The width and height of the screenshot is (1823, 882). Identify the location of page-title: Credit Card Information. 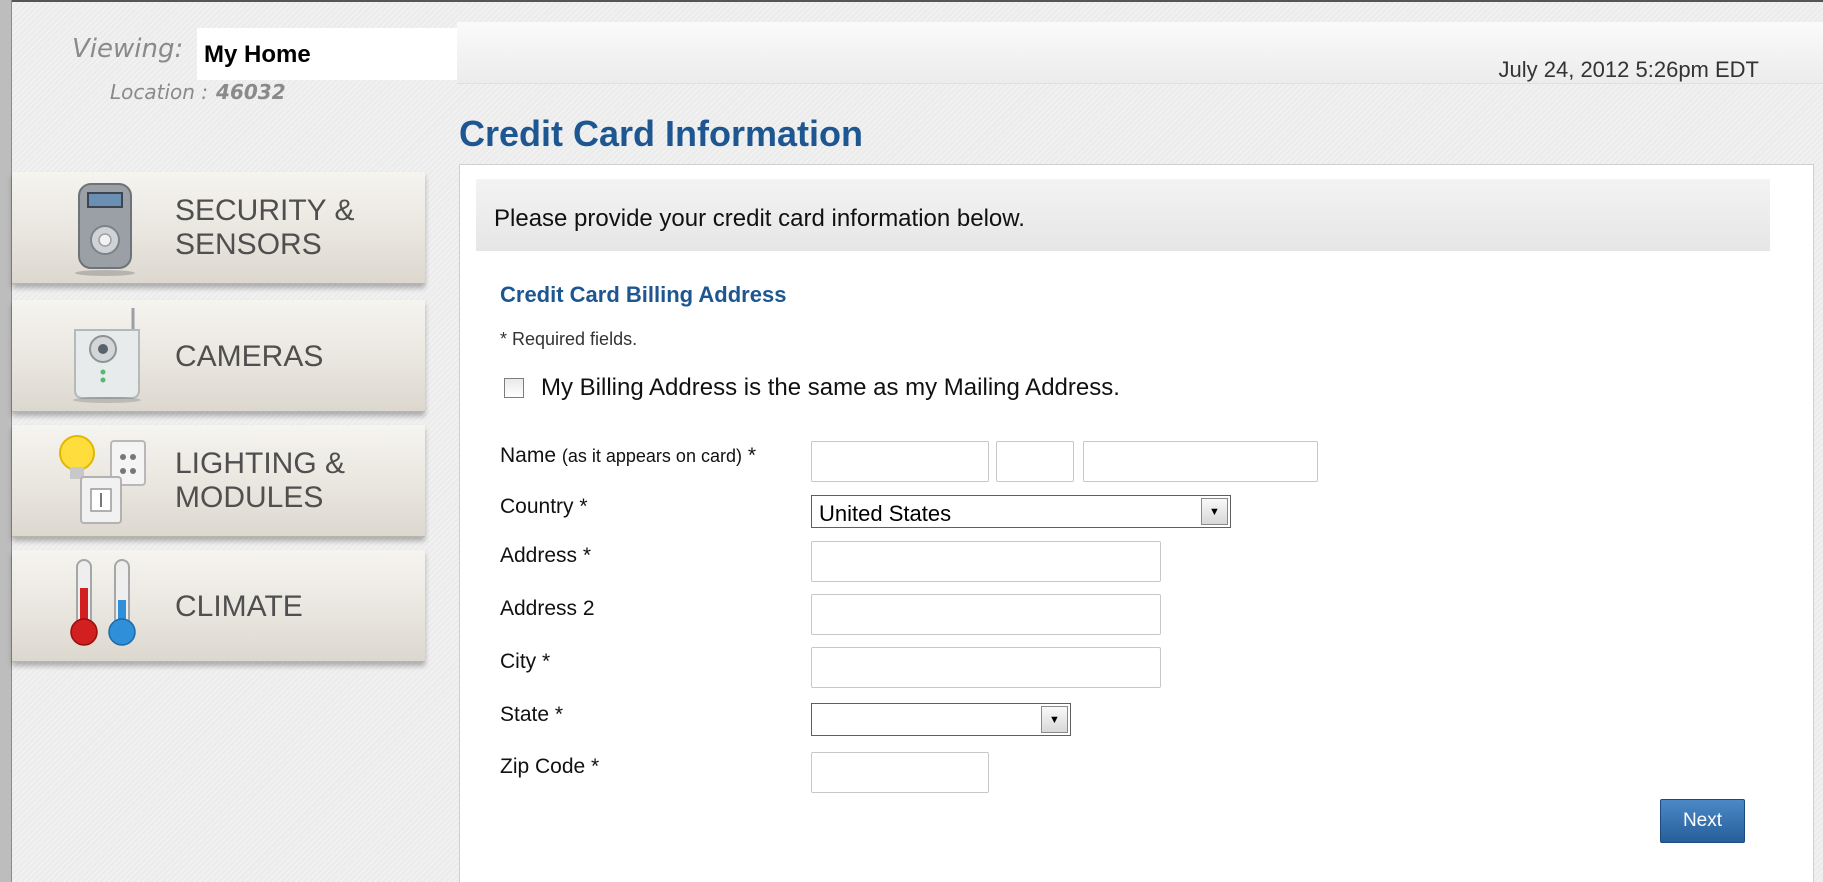
(661, 133).